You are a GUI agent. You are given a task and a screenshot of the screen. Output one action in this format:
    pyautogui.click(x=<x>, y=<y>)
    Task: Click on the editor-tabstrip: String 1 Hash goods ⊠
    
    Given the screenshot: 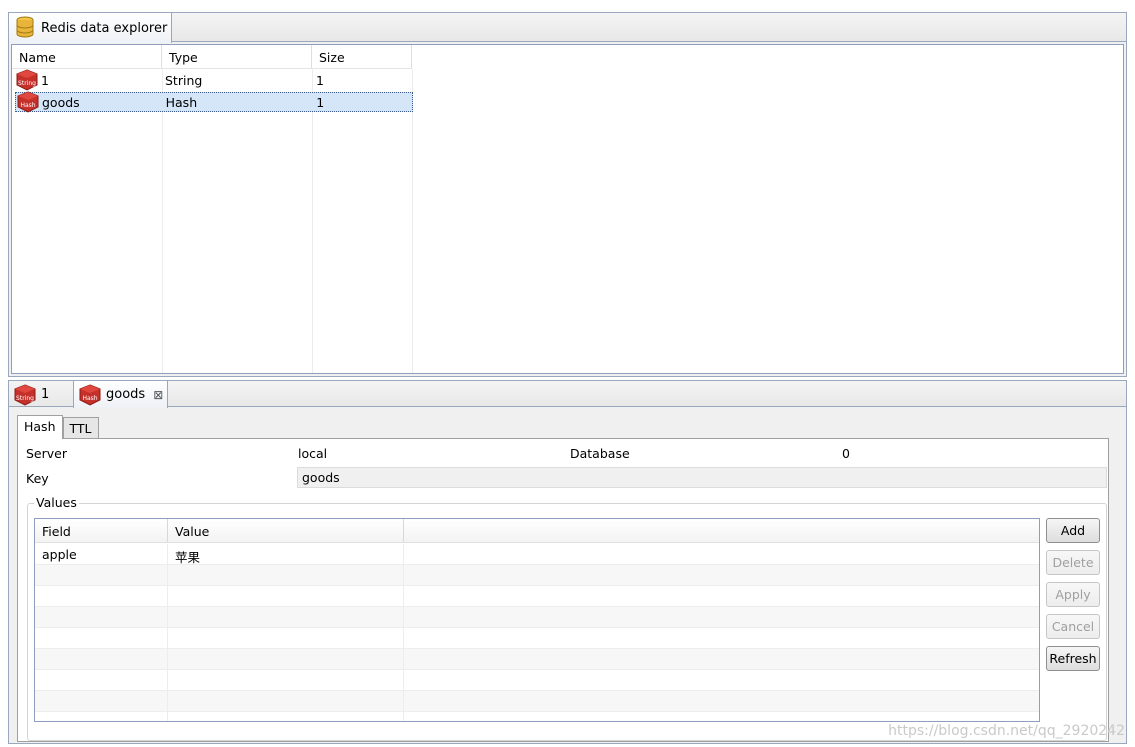 What is the action you would take?
    pyautogui.click(x=567, y=394)
    